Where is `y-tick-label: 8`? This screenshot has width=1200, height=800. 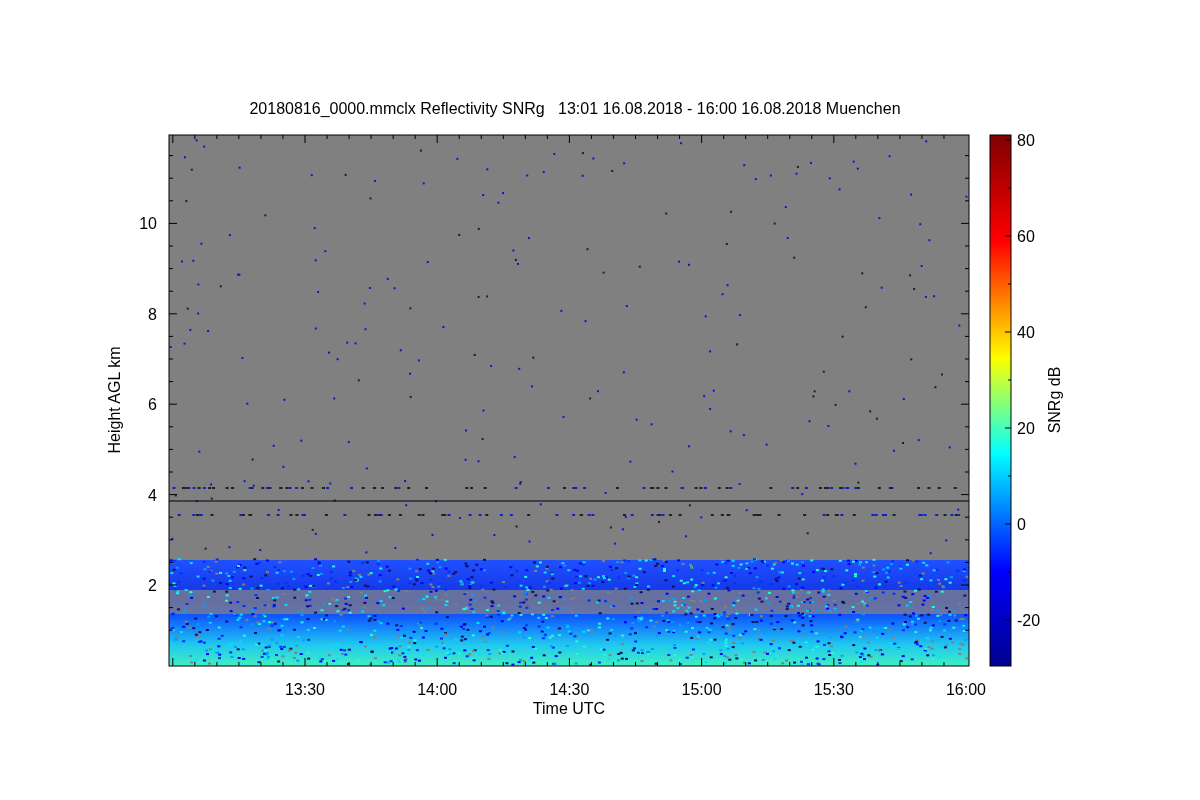 y-tick-label: 8 is located at coordinates (152, 314).